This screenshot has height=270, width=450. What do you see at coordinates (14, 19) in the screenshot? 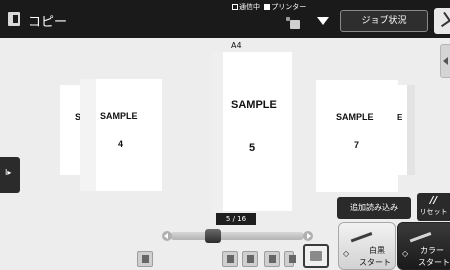
I see `copy-icon` at bounding box center [14, 19].